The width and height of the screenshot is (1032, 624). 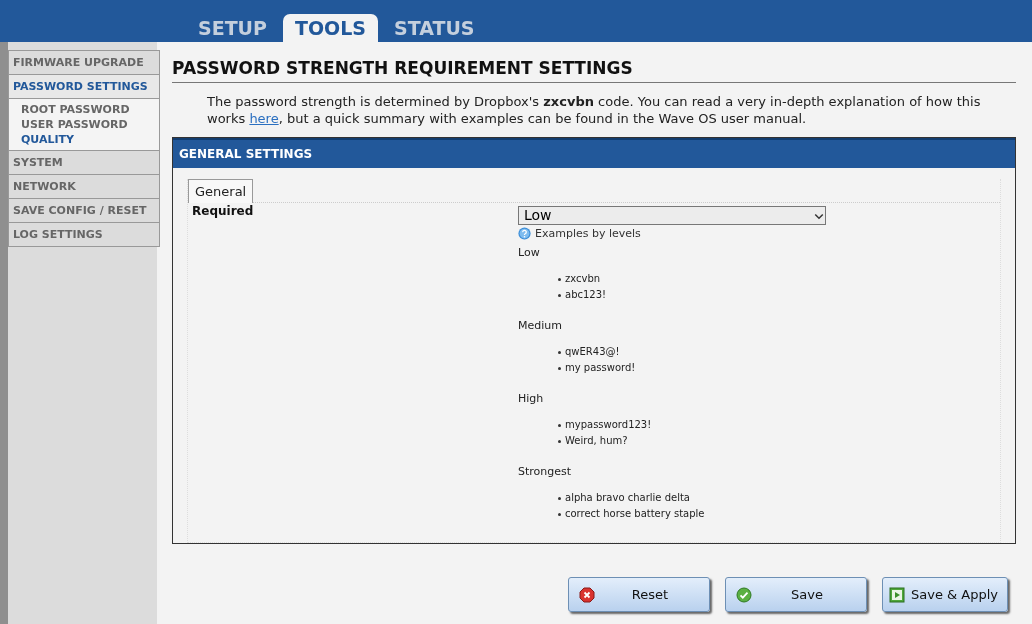 I want to click on sidebar-subitem: QUALITY, so click(x=90, y=139).